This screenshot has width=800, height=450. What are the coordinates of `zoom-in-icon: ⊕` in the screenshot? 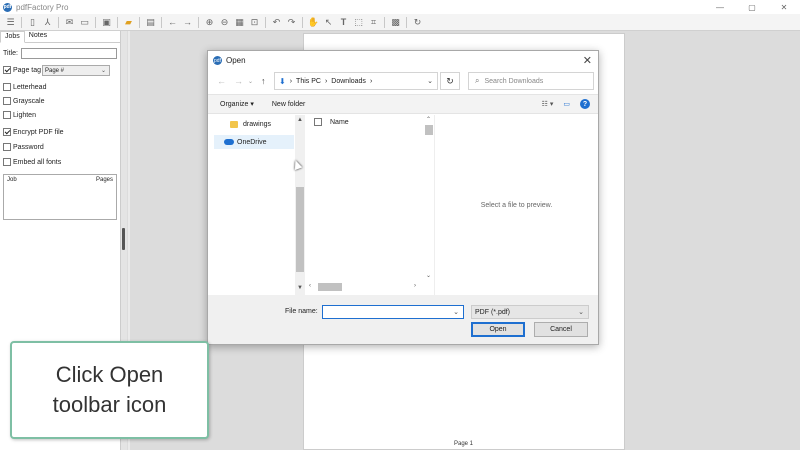 It's located at (209, 22).